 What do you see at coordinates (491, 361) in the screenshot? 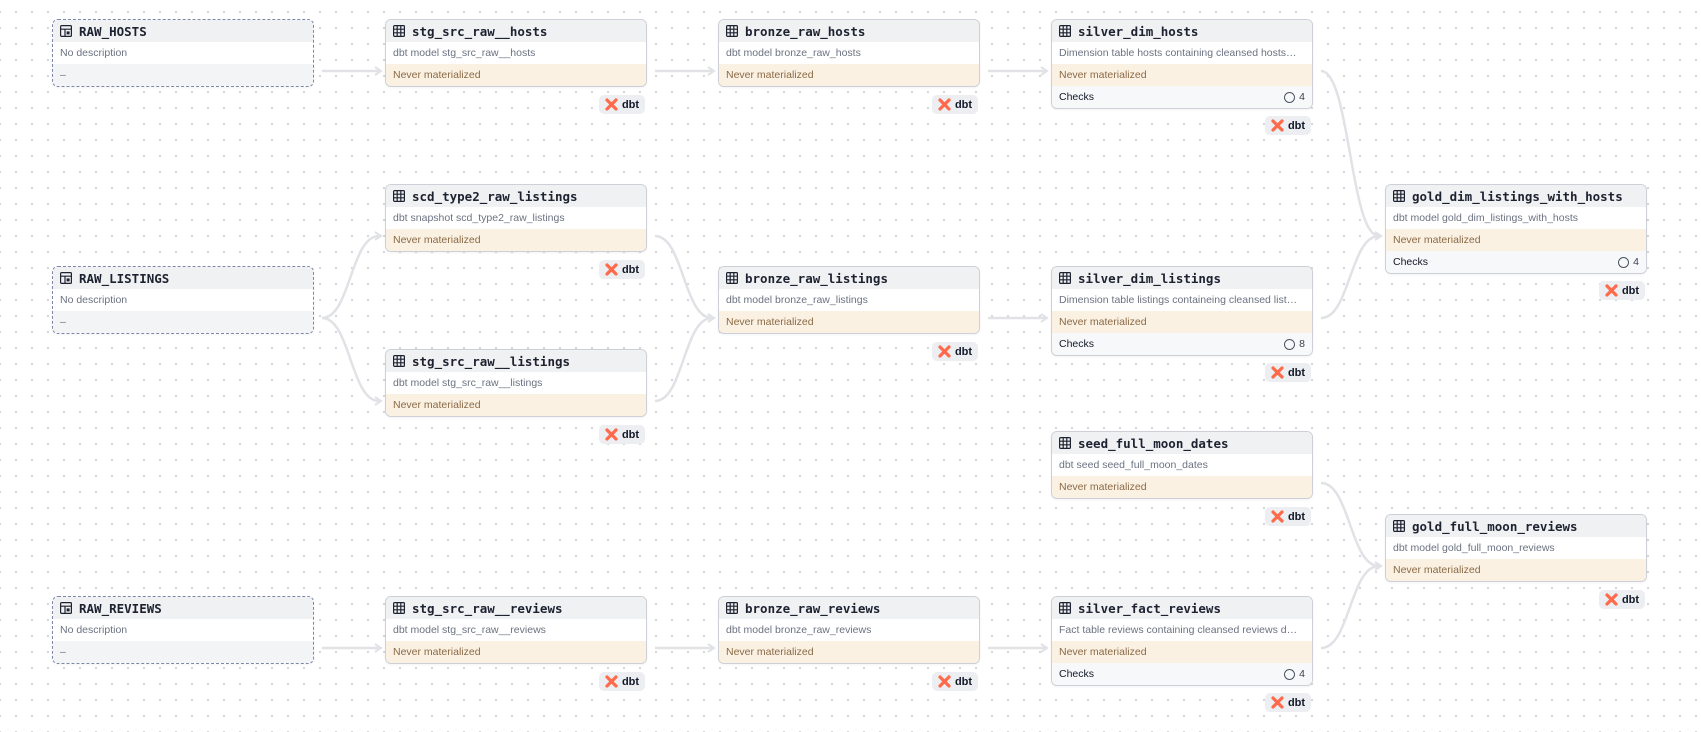
I see `node-title: stg_src_raw__listings` at bounding box center [491, 361].